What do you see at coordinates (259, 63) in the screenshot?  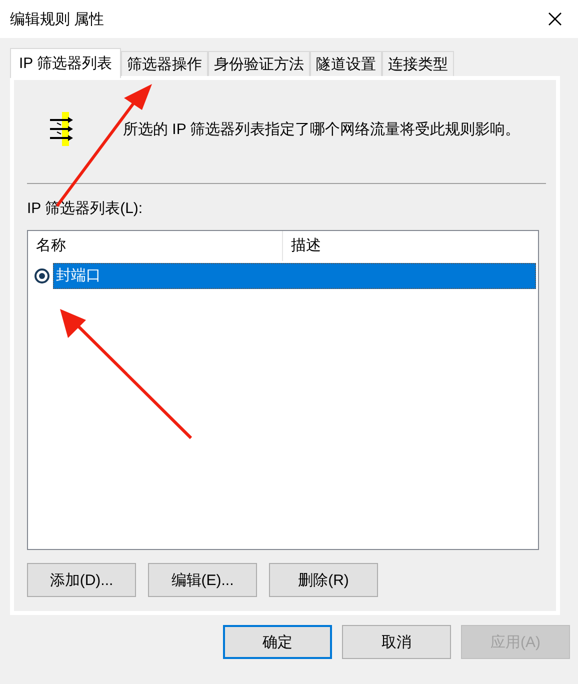 I see `tab: 身份验证方法` at bounding box center [259, 63].